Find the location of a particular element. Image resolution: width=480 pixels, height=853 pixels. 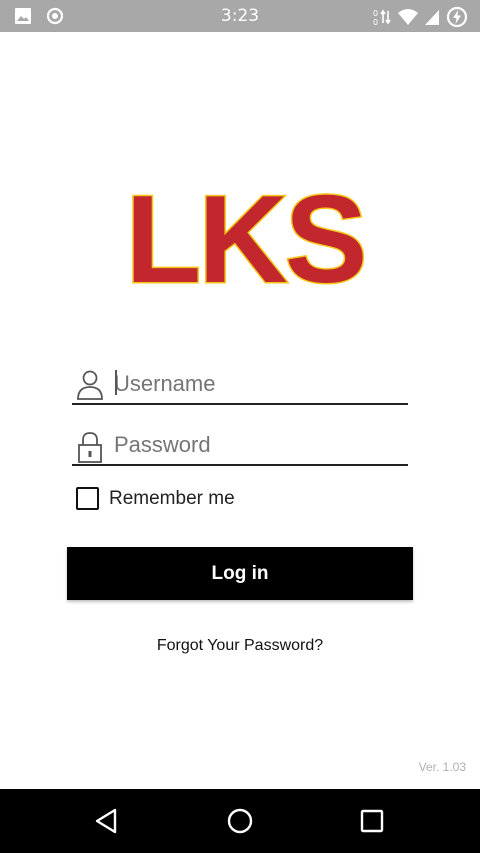

password-input is located at coordinates (259, 445).